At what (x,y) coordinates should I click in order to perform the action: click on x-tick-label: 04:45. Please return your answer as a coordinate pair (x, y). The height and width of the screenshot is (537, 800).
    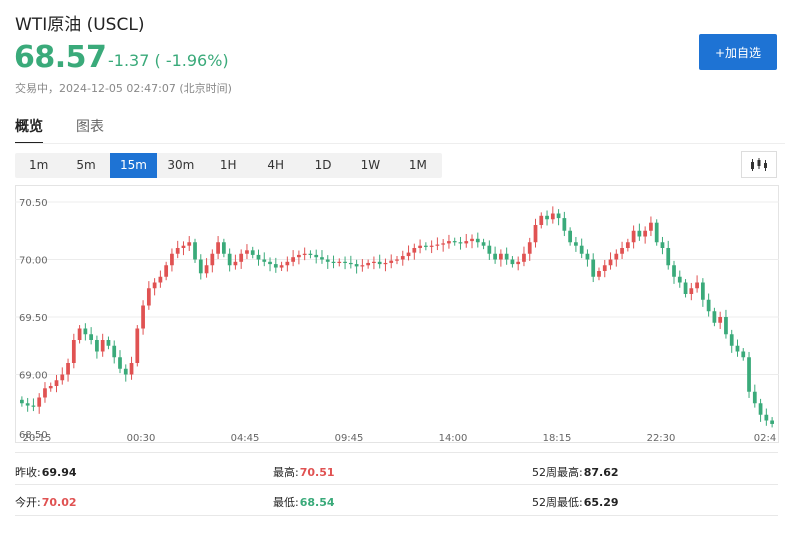
    Looking at the image, I should click on (245, 438).